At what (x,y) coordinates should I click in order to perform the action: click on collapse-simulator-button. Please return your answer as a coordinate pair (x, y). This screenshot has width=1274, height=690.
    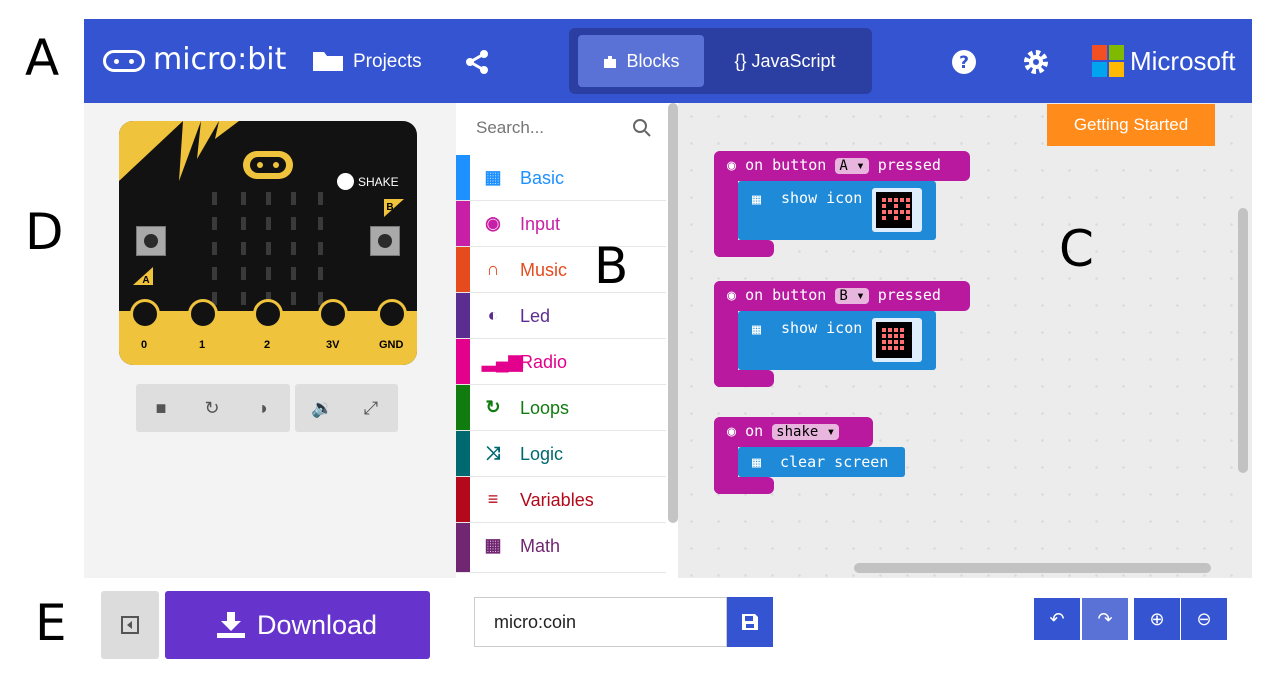
    Looking at the image, I should click on (130, 625).